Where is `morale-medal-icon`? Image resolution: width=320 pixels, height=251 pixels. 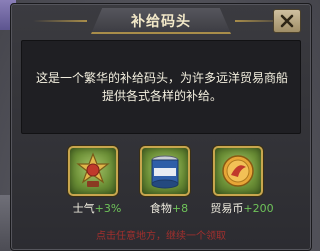 morale-medal-icon is located at coordinates (93, 171).